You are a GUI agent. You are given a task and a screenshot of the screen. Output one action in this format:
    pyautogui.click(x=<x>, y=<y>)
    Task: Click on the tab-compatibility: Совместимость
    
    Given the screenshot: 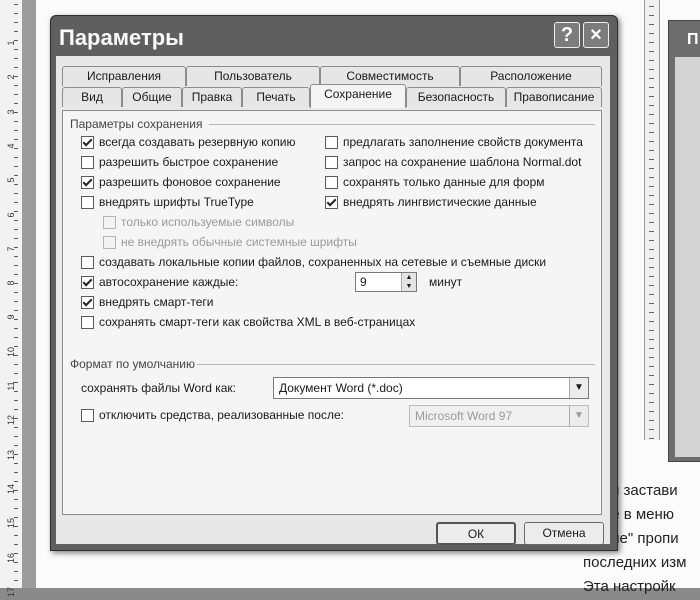 What is the action you would take?
    pyautogui.click(x=390, y=76)
    